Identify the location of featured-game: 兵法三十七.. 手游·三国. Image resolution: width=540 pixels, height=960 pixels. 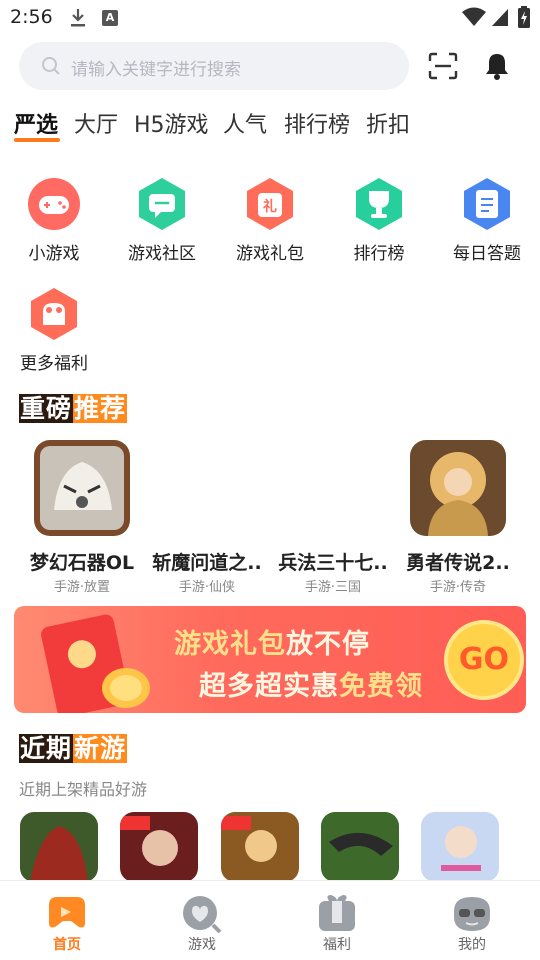
(333, 520).